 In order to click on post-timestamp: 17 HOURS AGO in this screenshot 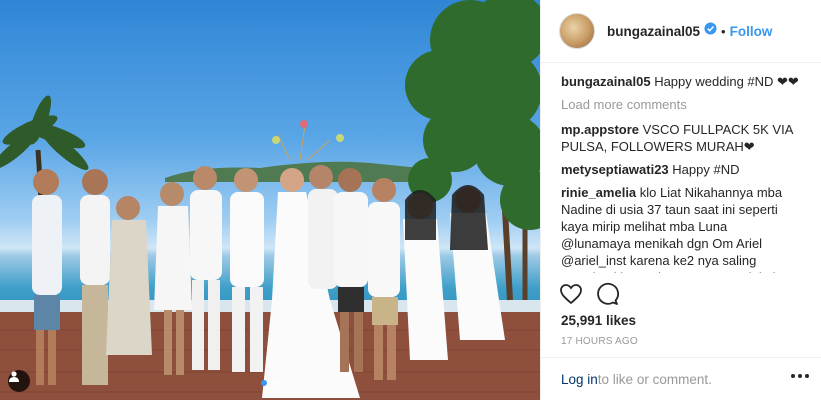, I will do `click(599, 341)`.